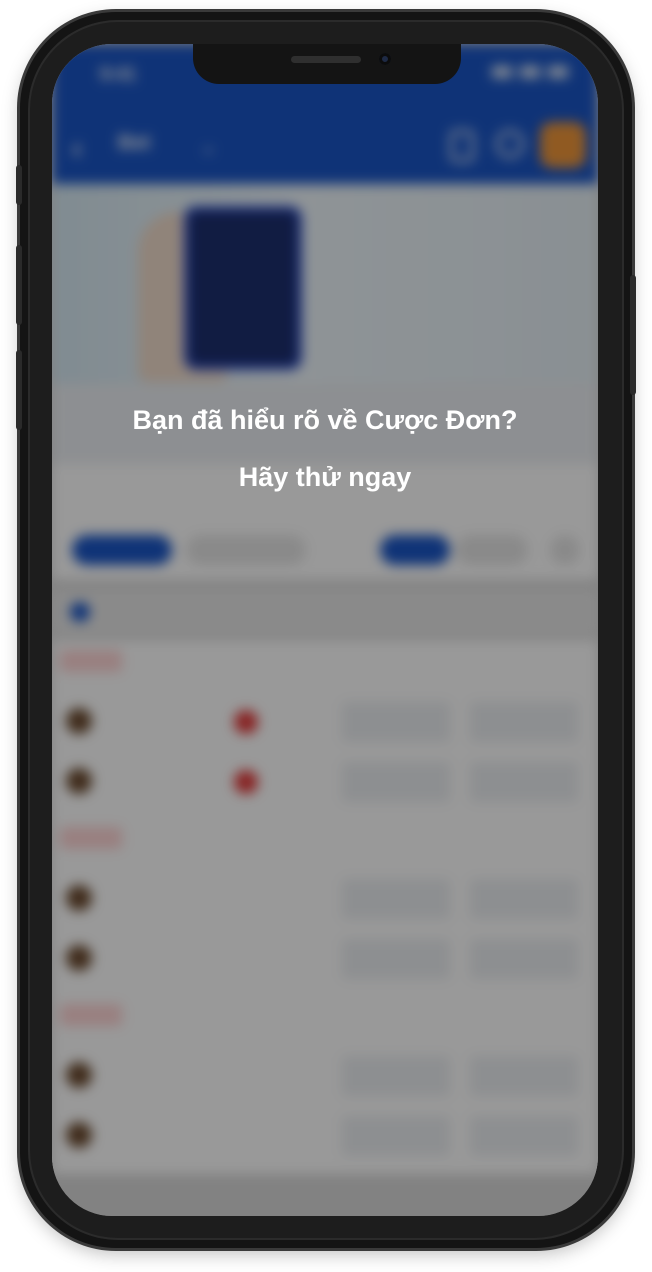 The width and height of the screenshot is (652, 1272). Describe the element at coordinates (327, 64) in the screenshot. I see `phone-notch` at that location.